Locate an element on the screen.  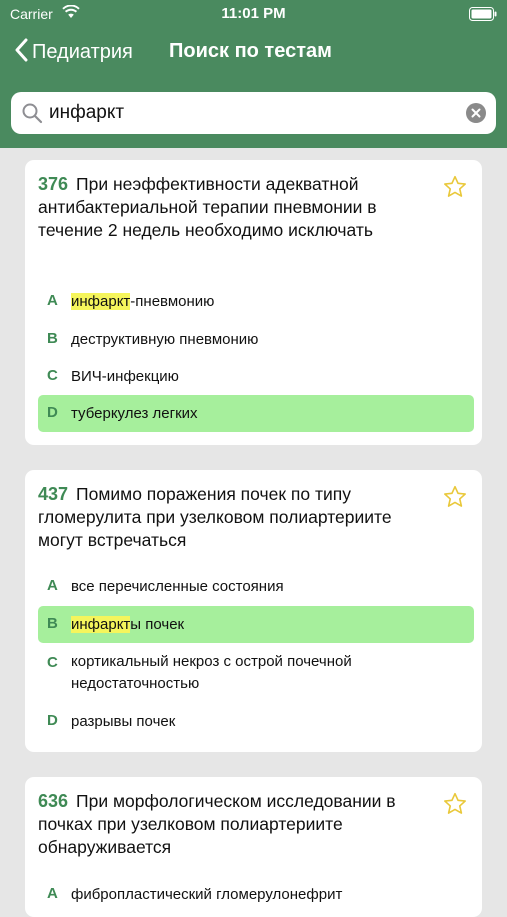
back-button: Педиатрия is located at coordinates (73, 52).